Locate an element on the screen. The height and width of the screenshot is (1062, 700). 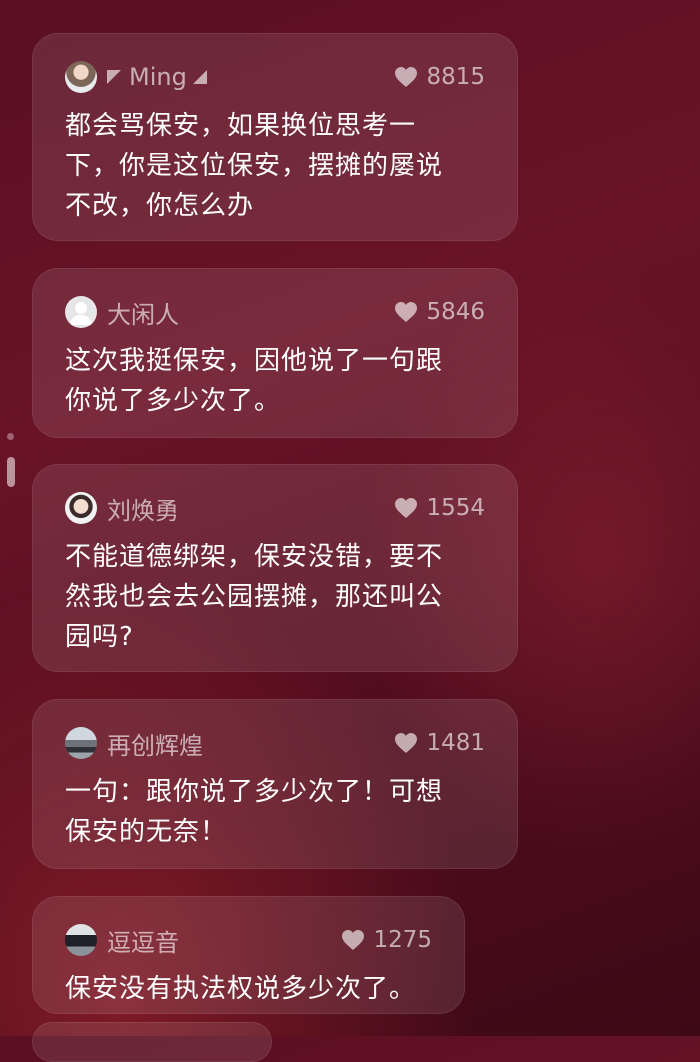
like-count: 1554 is located at coordinates (455, 508).